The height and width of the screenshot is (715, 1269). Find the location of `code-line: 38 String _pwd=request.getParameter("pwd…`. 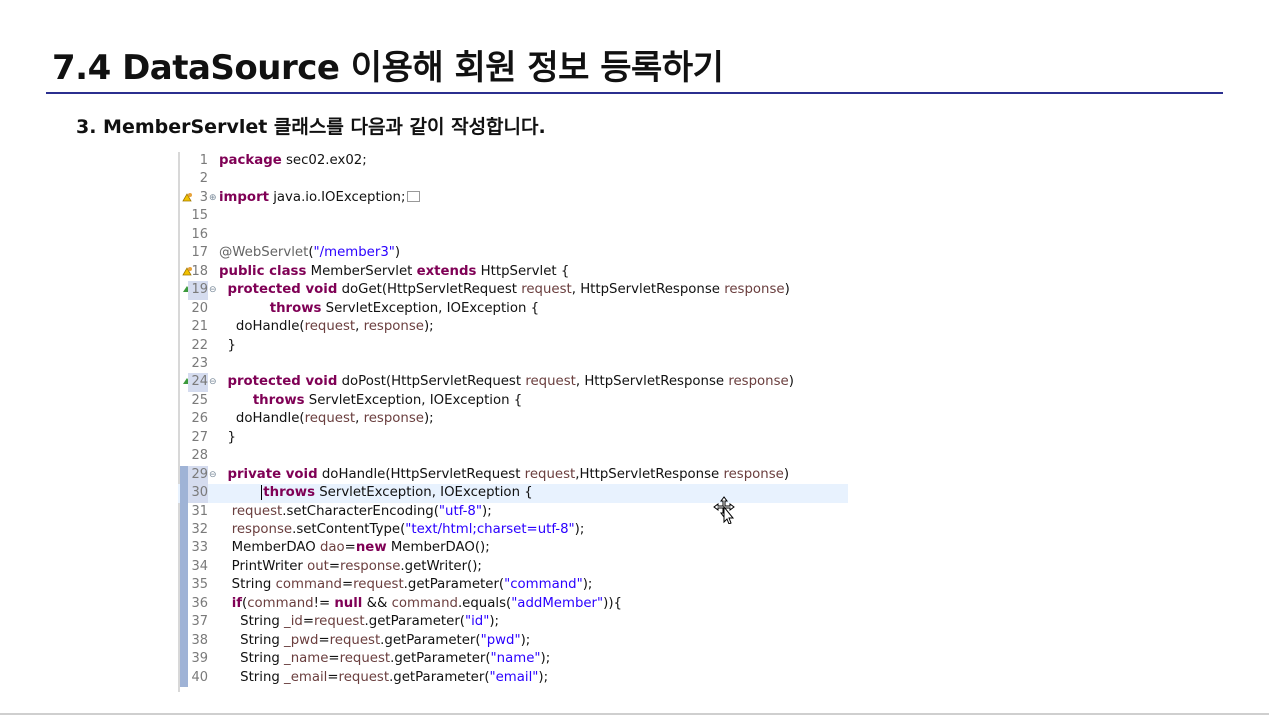

code-line: 38 String _pwd=request.getParameter("pwd… is located at coordinates (513, 641).